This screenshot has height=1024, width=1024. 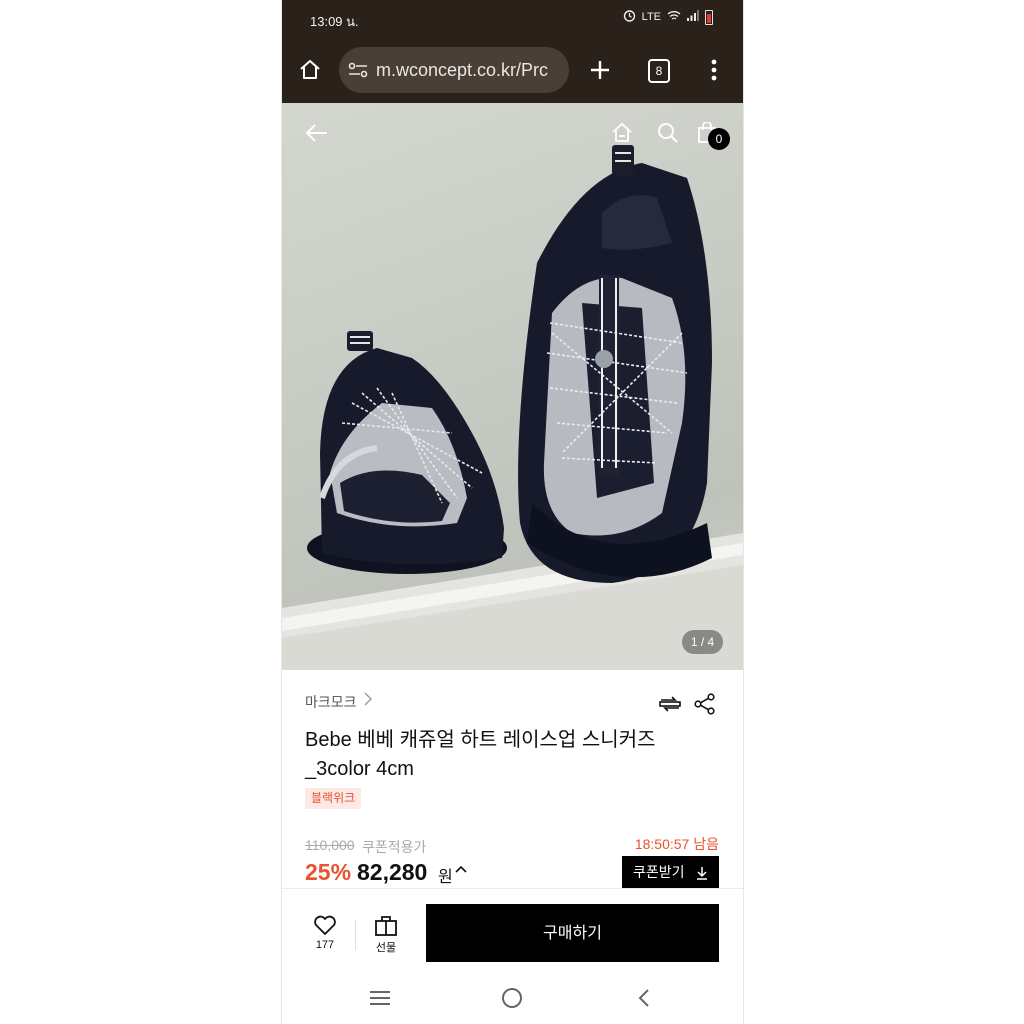 I want to click on battery-icon, so click(x=709, y=17).